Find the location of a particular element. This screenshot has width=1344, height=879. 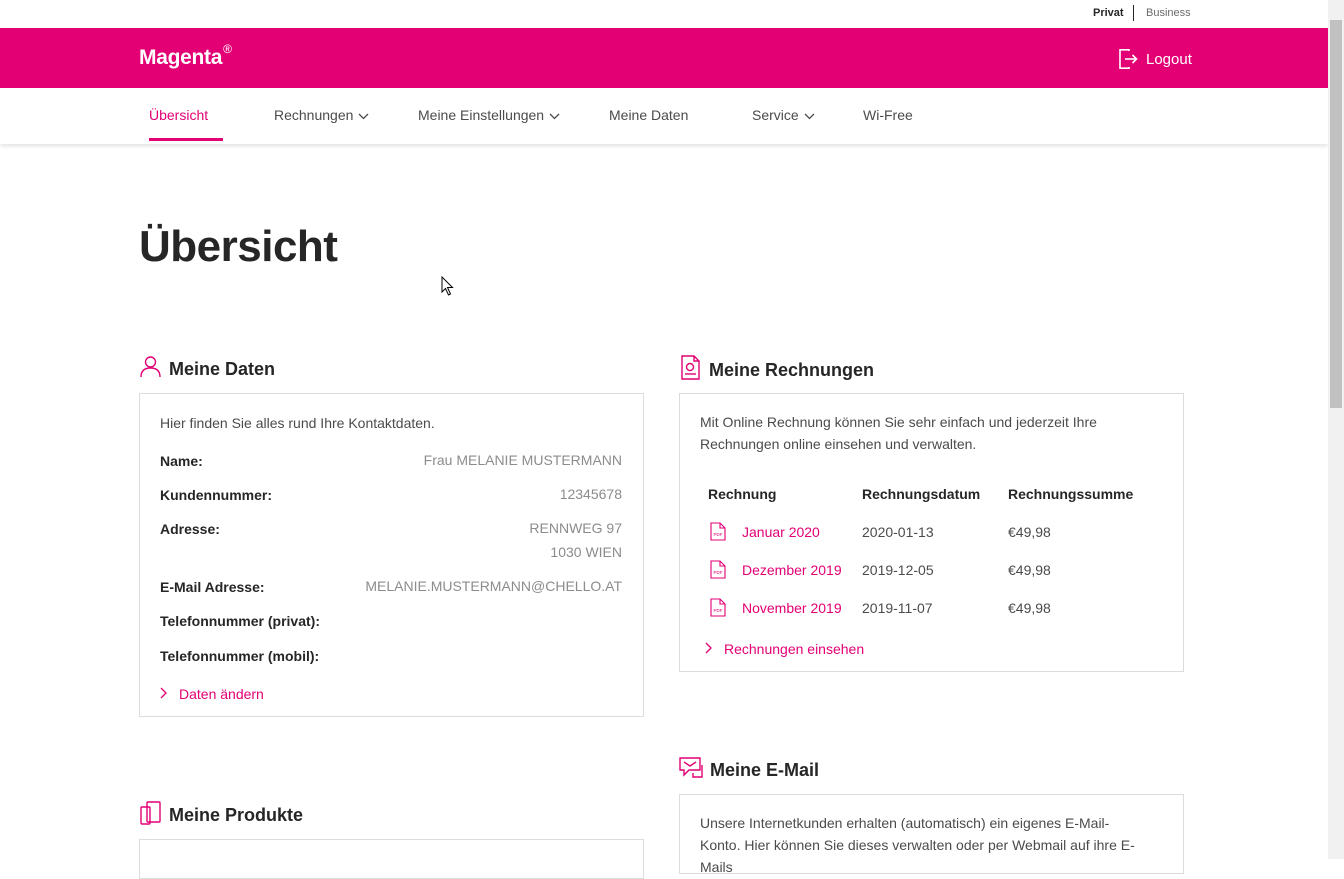

section-meine-produkte-heading: Meine Produkte is located at coordinates (221, 815).